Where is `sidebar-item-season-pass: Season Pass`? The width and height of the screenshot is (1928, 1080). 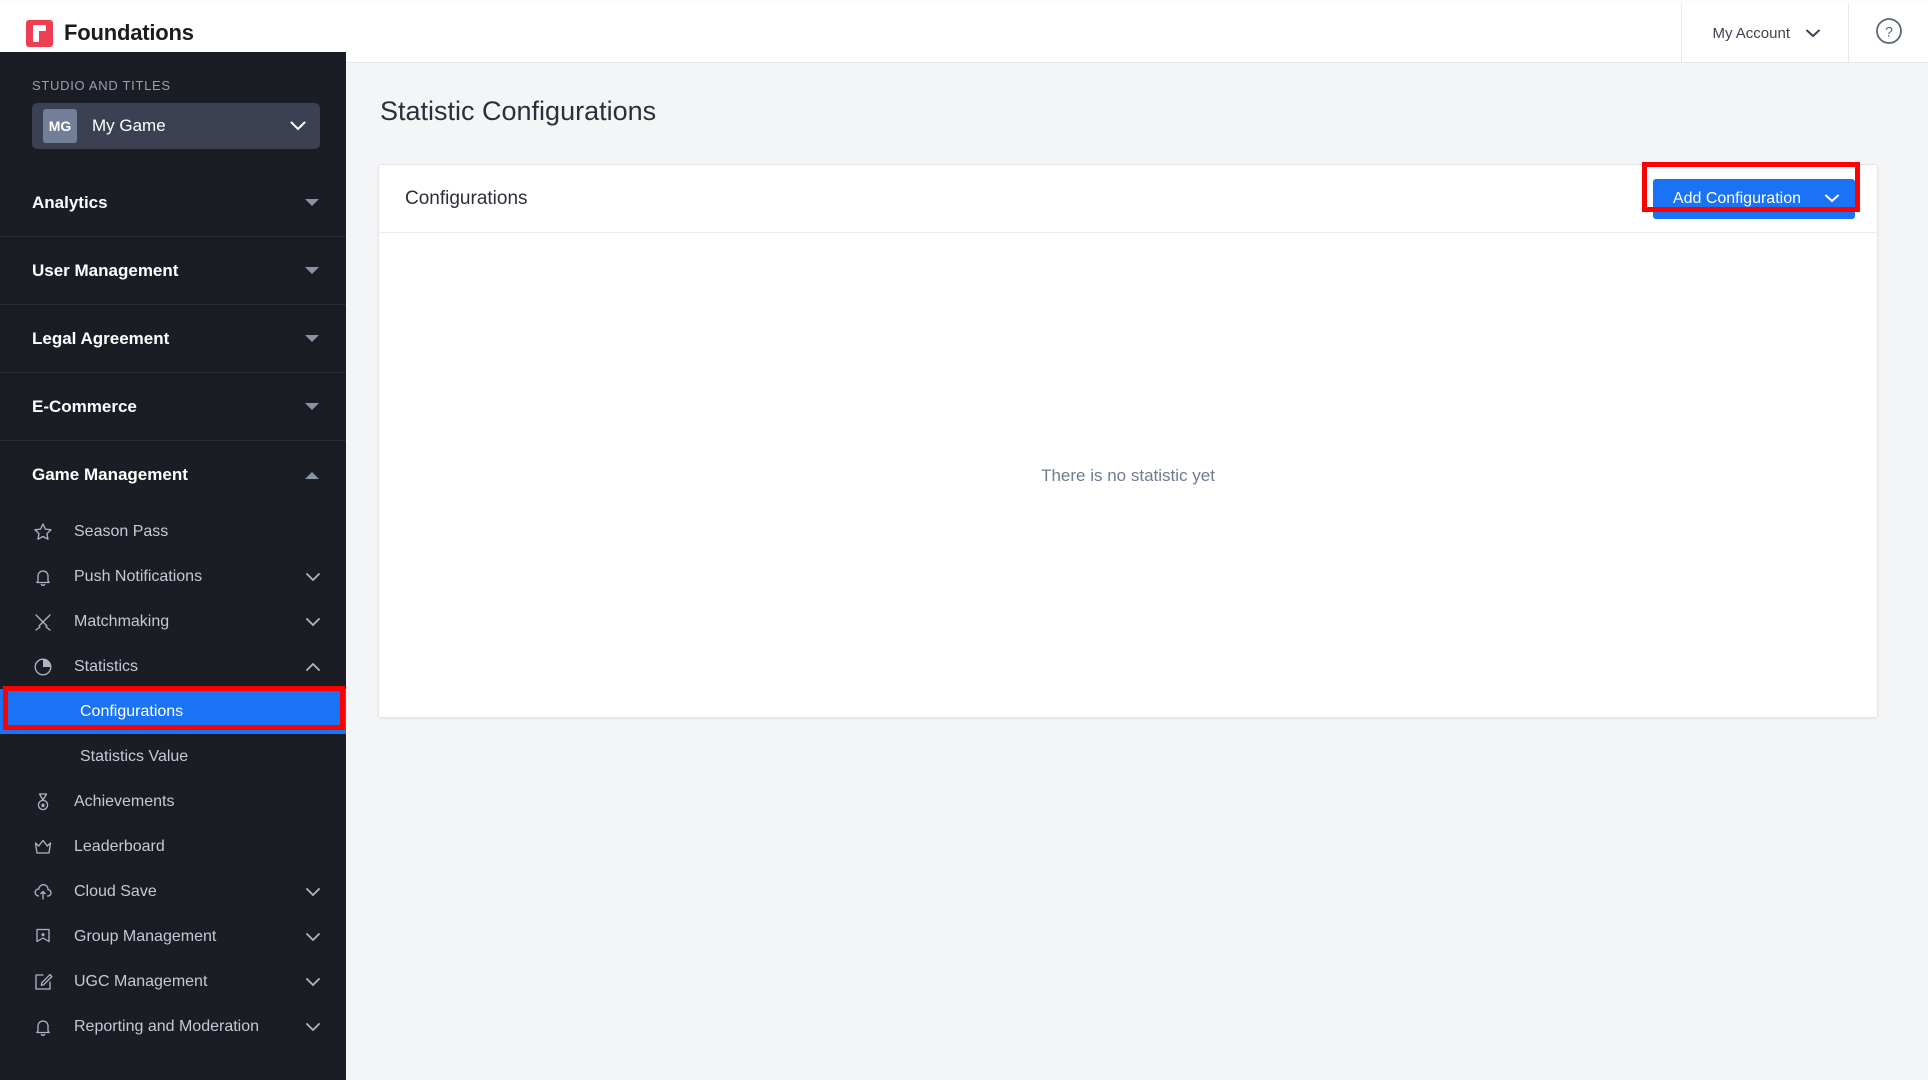
sidebar-item-season-pass: Season Pass is located at coordinates (173, 531).